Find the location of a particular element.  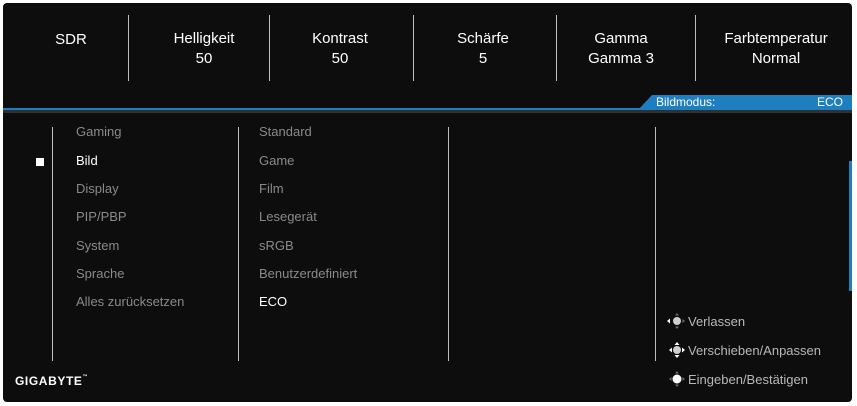

hint-enter-confirm-label: Eingeben/Bestätigen is located at coordinates (748, 379).